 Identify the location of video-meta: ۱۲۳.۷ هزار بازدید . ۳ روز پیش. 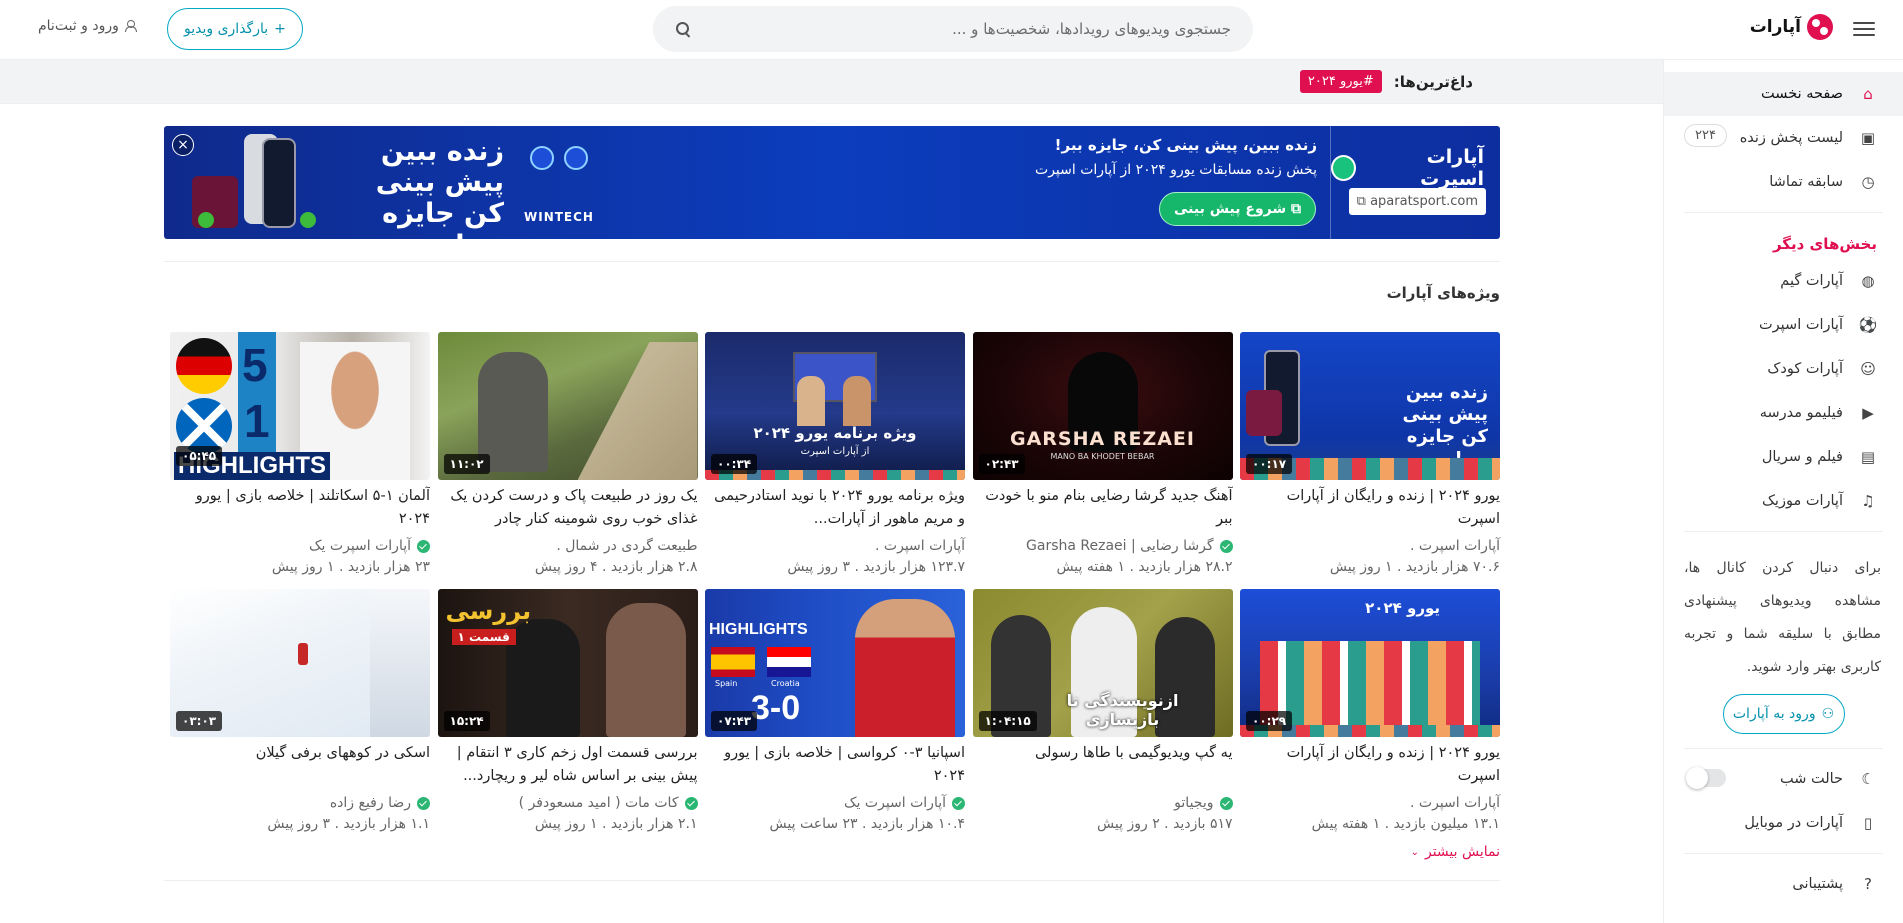
(876, 567).